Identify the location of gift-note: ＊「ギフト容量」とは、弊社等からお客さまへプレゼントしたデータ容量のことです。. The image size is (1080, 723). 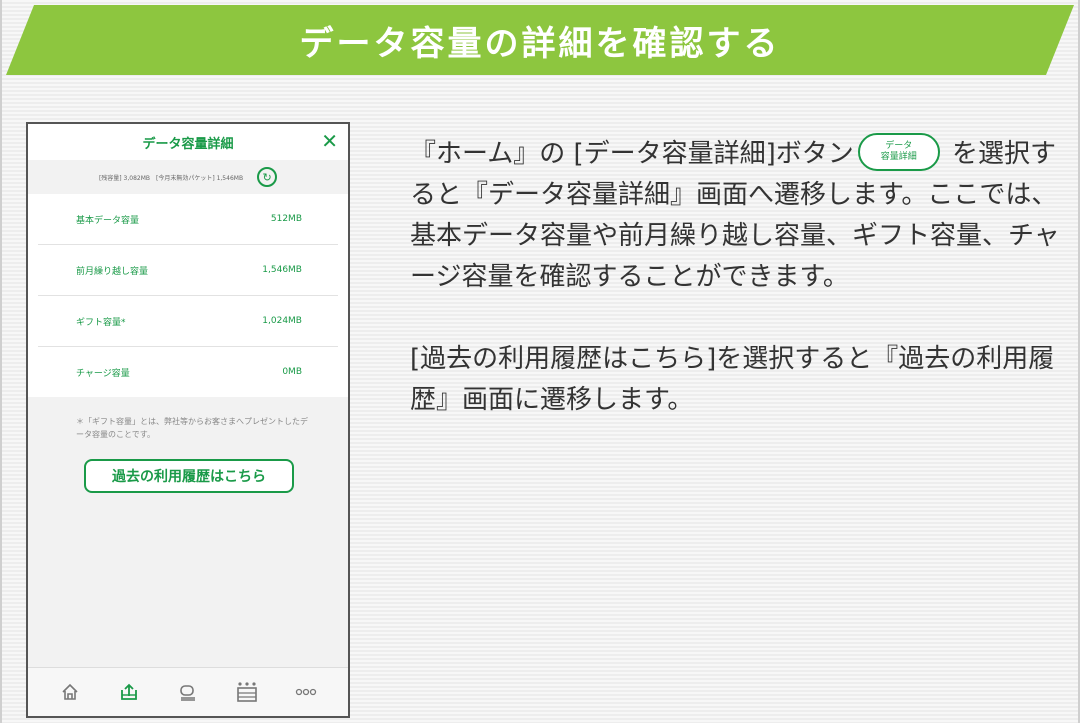
(192, 428).